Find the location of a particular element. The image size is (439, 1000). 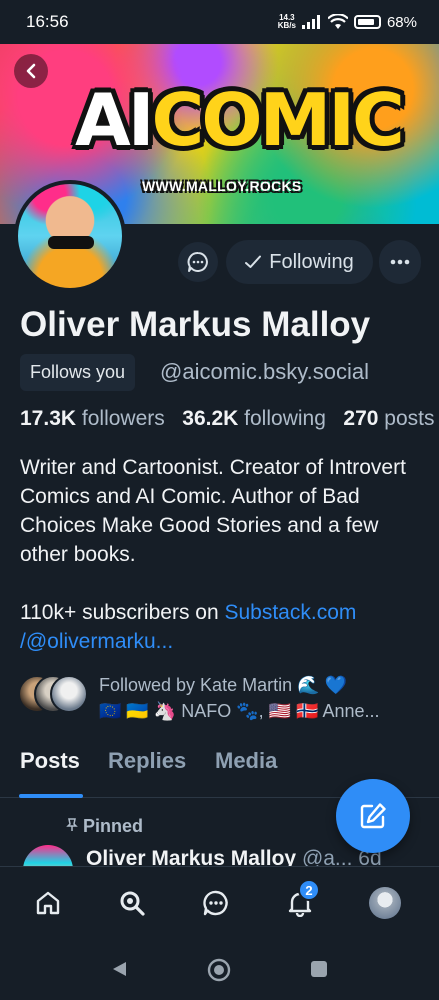

tab-media: Media is located at coordinates (246, 761).